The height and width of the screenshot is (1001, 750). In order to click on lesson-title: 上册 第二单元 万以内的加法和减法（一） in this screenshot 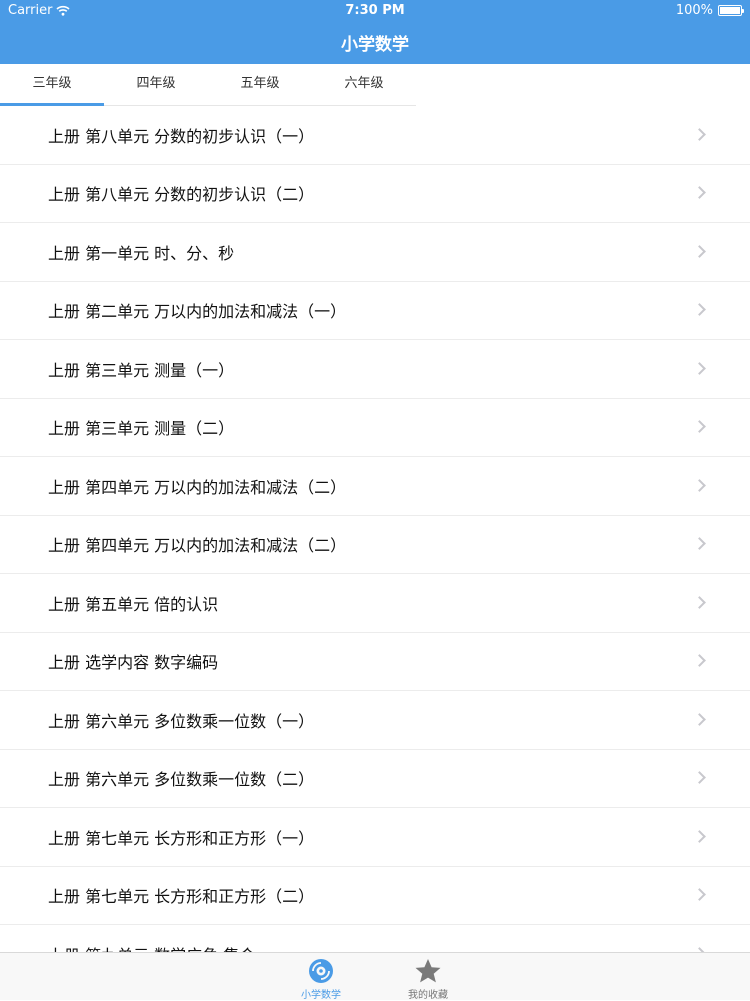, I will do `click(197, 312)`.